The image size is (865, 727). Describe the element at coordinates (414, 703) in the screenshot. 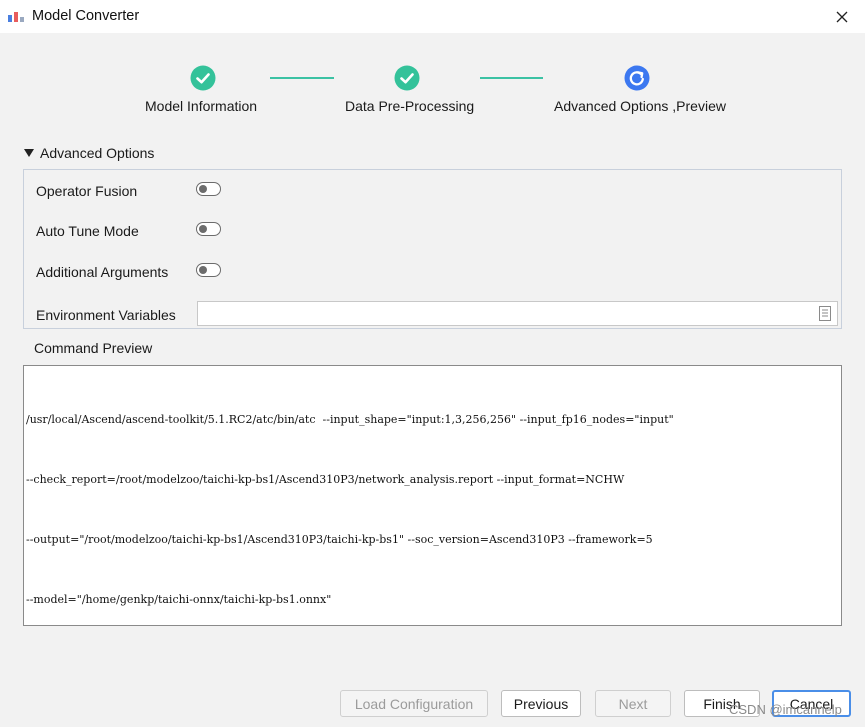

I see `load-configuration-button: Load Configuration` at that location.